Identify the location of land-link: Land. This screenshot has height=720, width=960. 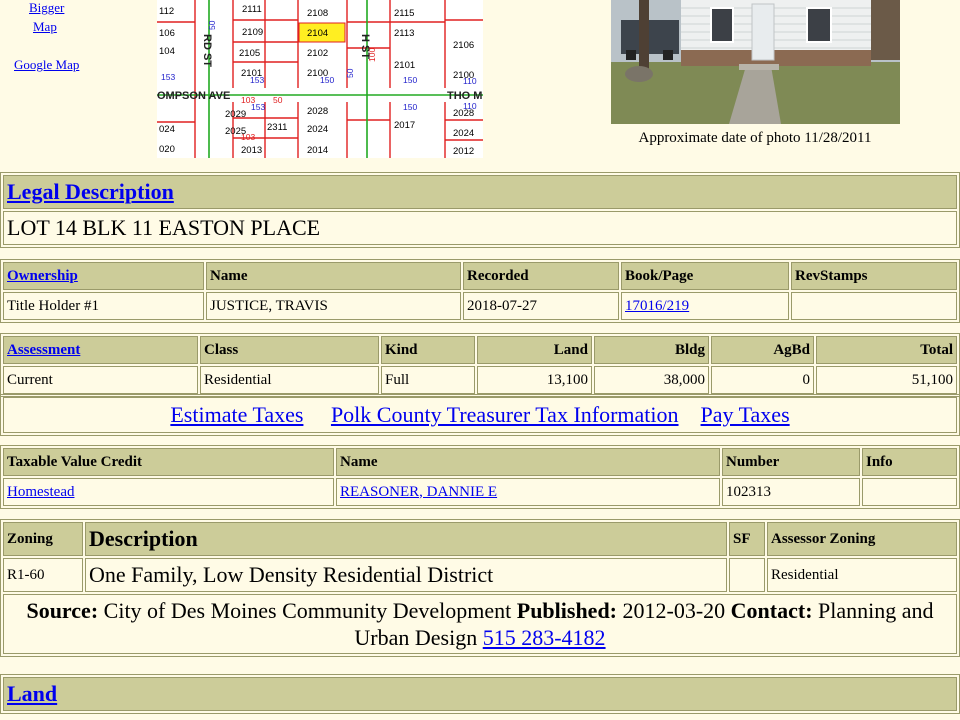
(32, 693).